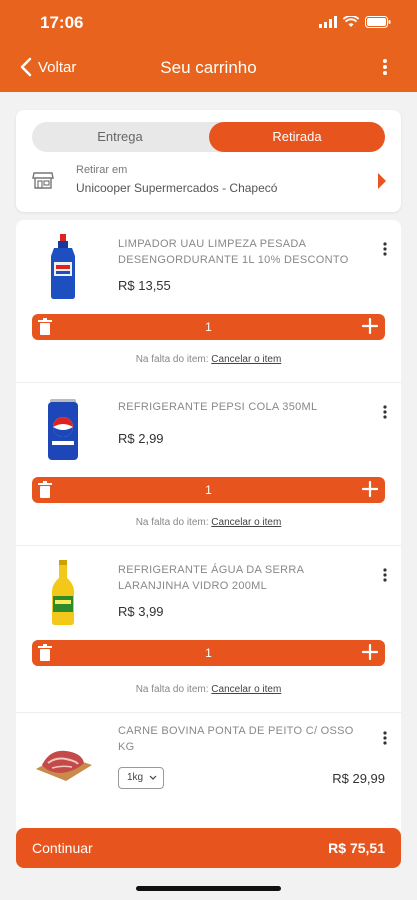  What do you see at coordinates (141, 438) in the screenshot?
I see `item-price: R$ 2,99` at bounding box center [141, 438].